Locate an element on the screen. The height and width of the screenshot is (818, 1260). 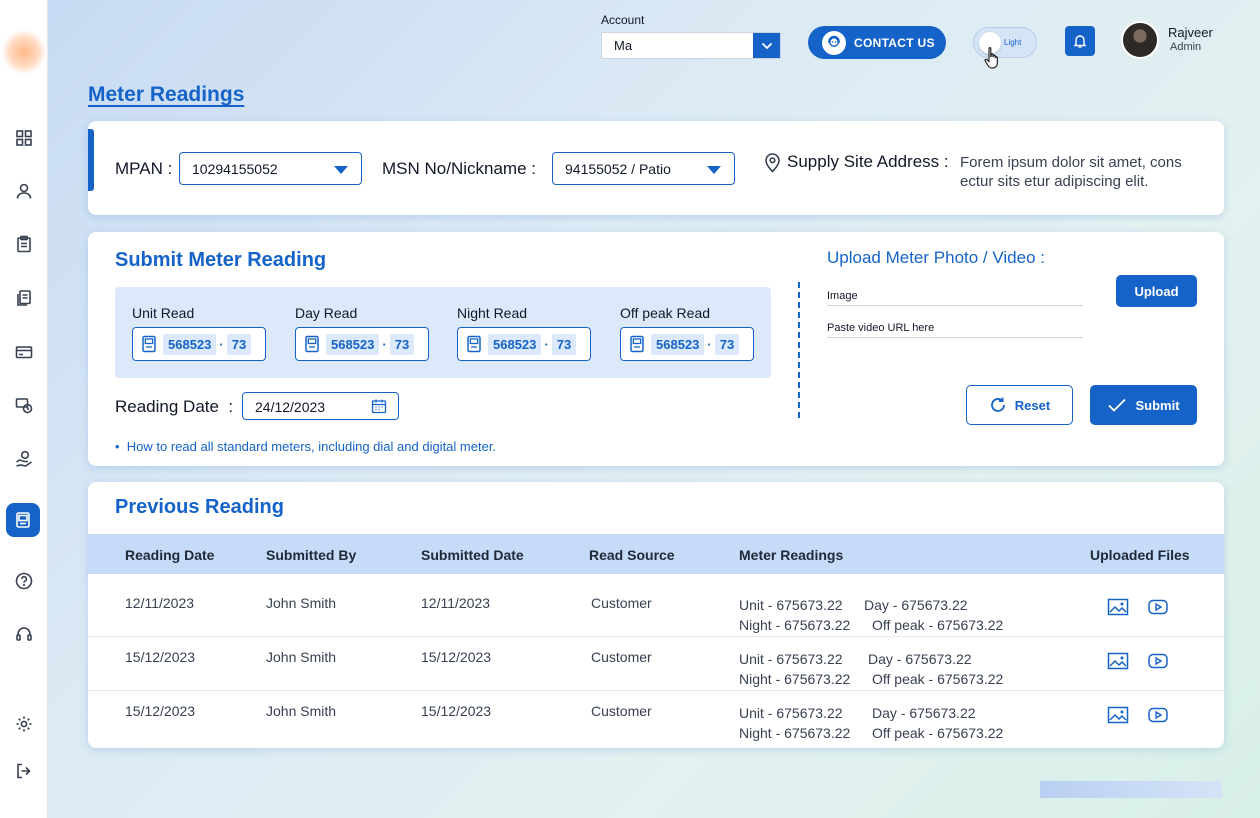
section-divider is located at coordinates (799, 350).